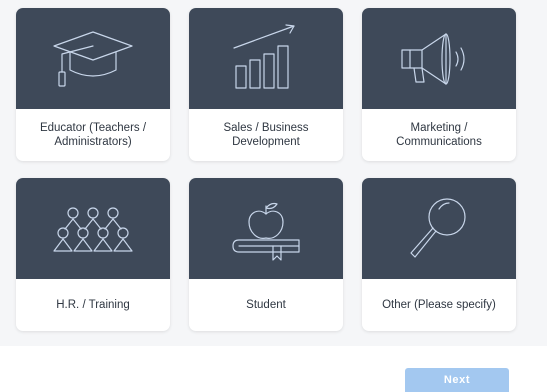 The image size is (547, 392). Describe the element at coordinates (266, 135) in the screenshot. I see `role-card-label: Sales / Business Development` at that location.